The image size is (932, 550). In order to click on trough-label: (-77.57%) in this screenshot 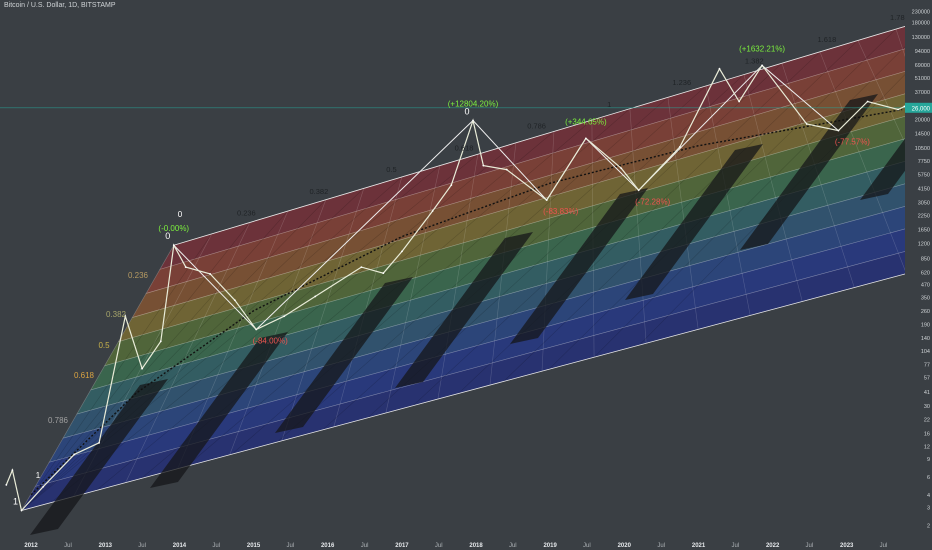, I will do `click(852, 142)`.